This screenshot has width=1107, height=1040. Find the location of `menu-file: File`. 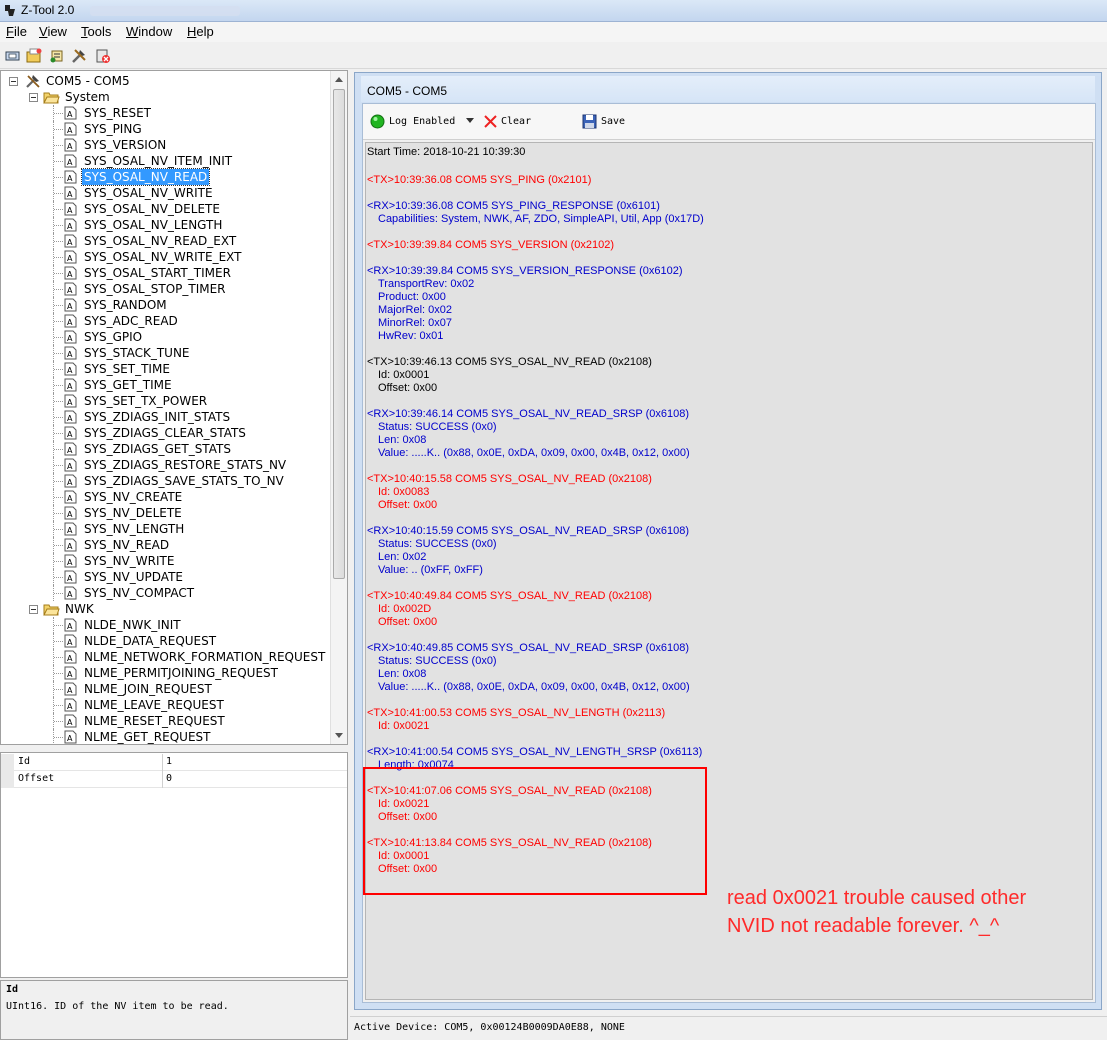

menu-file: File is located at coordinates (16, 31).